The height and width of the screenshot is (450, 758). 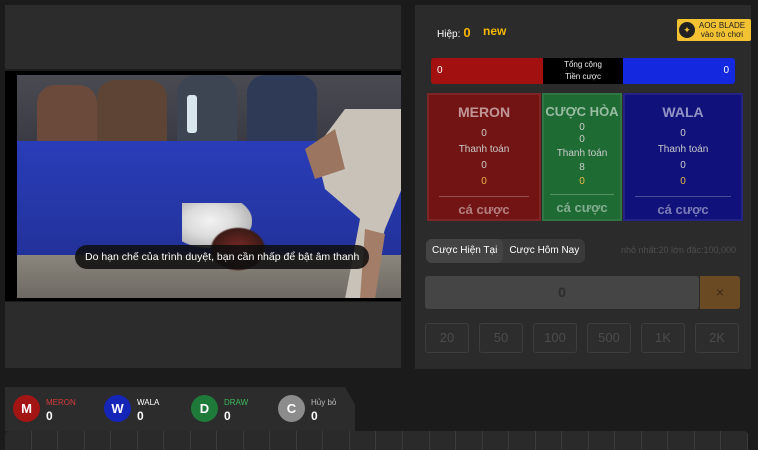 I want to click on chip-button: 100, so click(x=555, y=338).